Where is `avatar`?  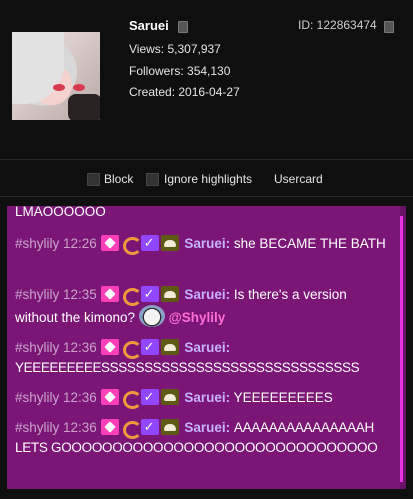 avatar is located at coordinates (56, 76).